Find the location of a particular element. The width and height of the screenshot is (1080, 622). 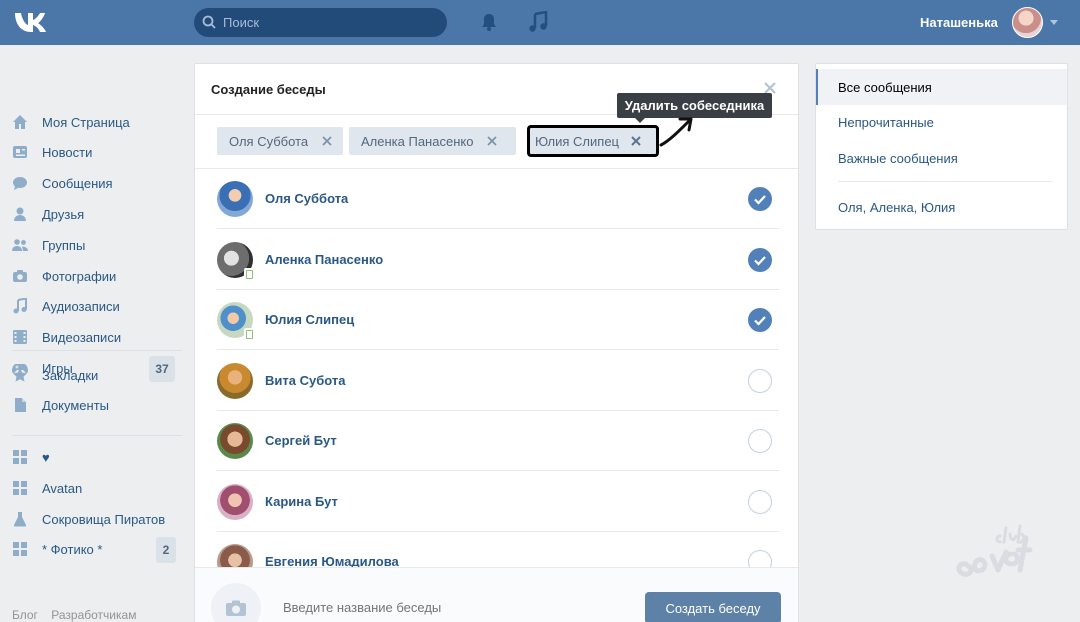

dialog-title: Создание беседы is located at coordinates (268, 89).